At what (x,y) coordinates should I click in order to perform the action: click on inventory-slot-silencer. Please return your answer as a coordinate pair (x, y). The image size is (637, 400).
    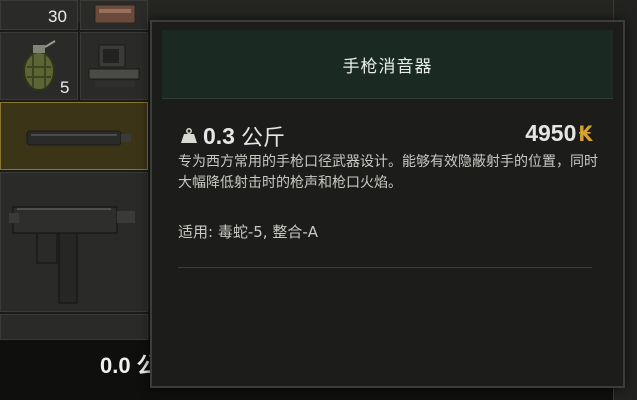
    Looking at the image, I should click on (74, 136).